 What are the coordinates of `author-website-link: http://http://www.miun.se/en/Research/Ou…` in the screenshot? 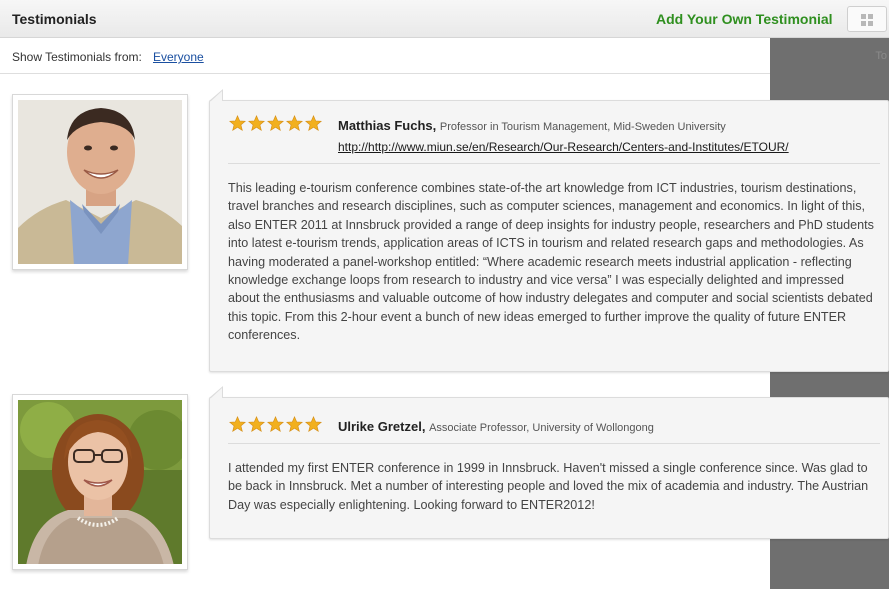 It's located at (563, 147).